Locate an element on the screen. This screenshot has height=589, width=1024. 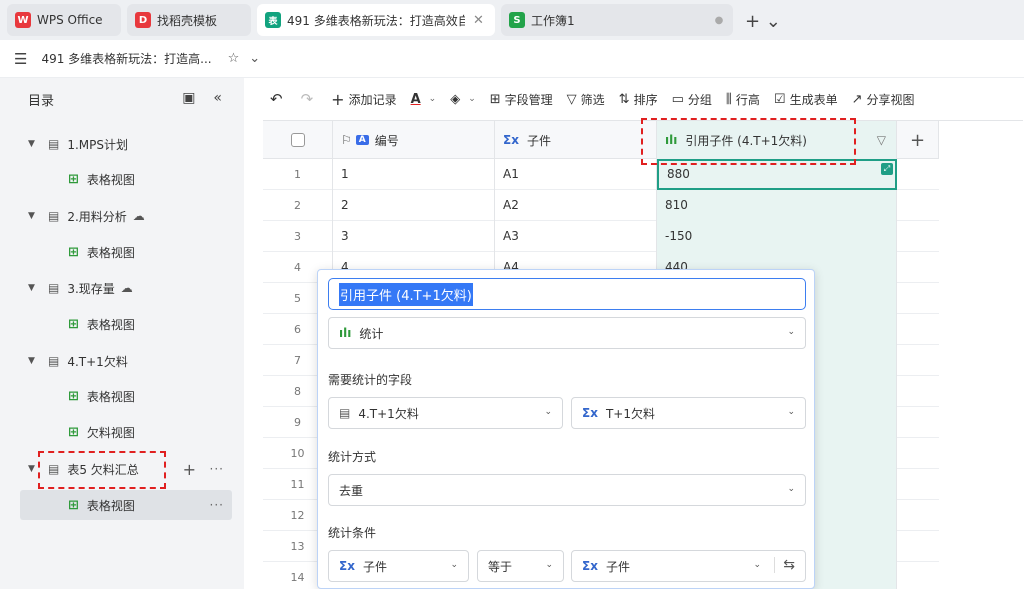
group-button: ▭ 分组 is located at coordinates (692, 99).